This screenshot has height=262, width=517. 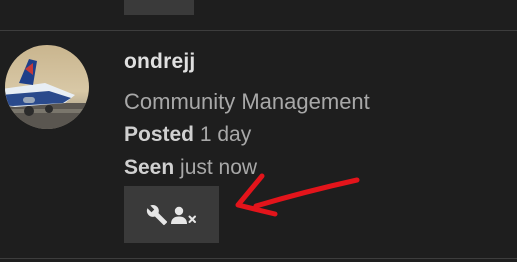 I want to click on avatar-image, so click(x=47, y=87).